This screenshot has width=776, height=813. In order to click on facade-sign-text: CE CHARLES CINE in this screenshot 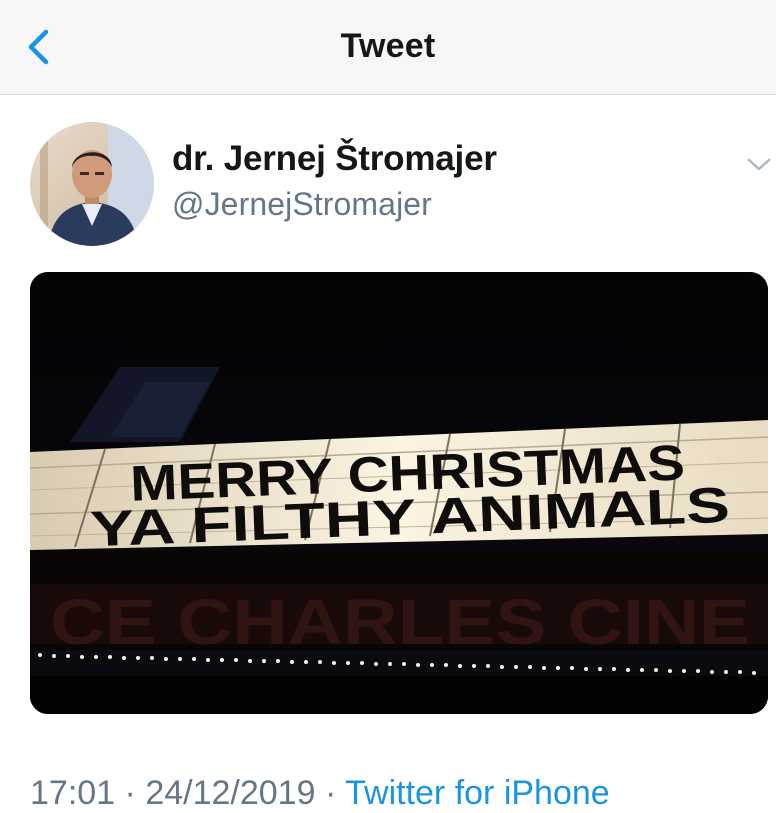, I will do `click(400, 622)`.